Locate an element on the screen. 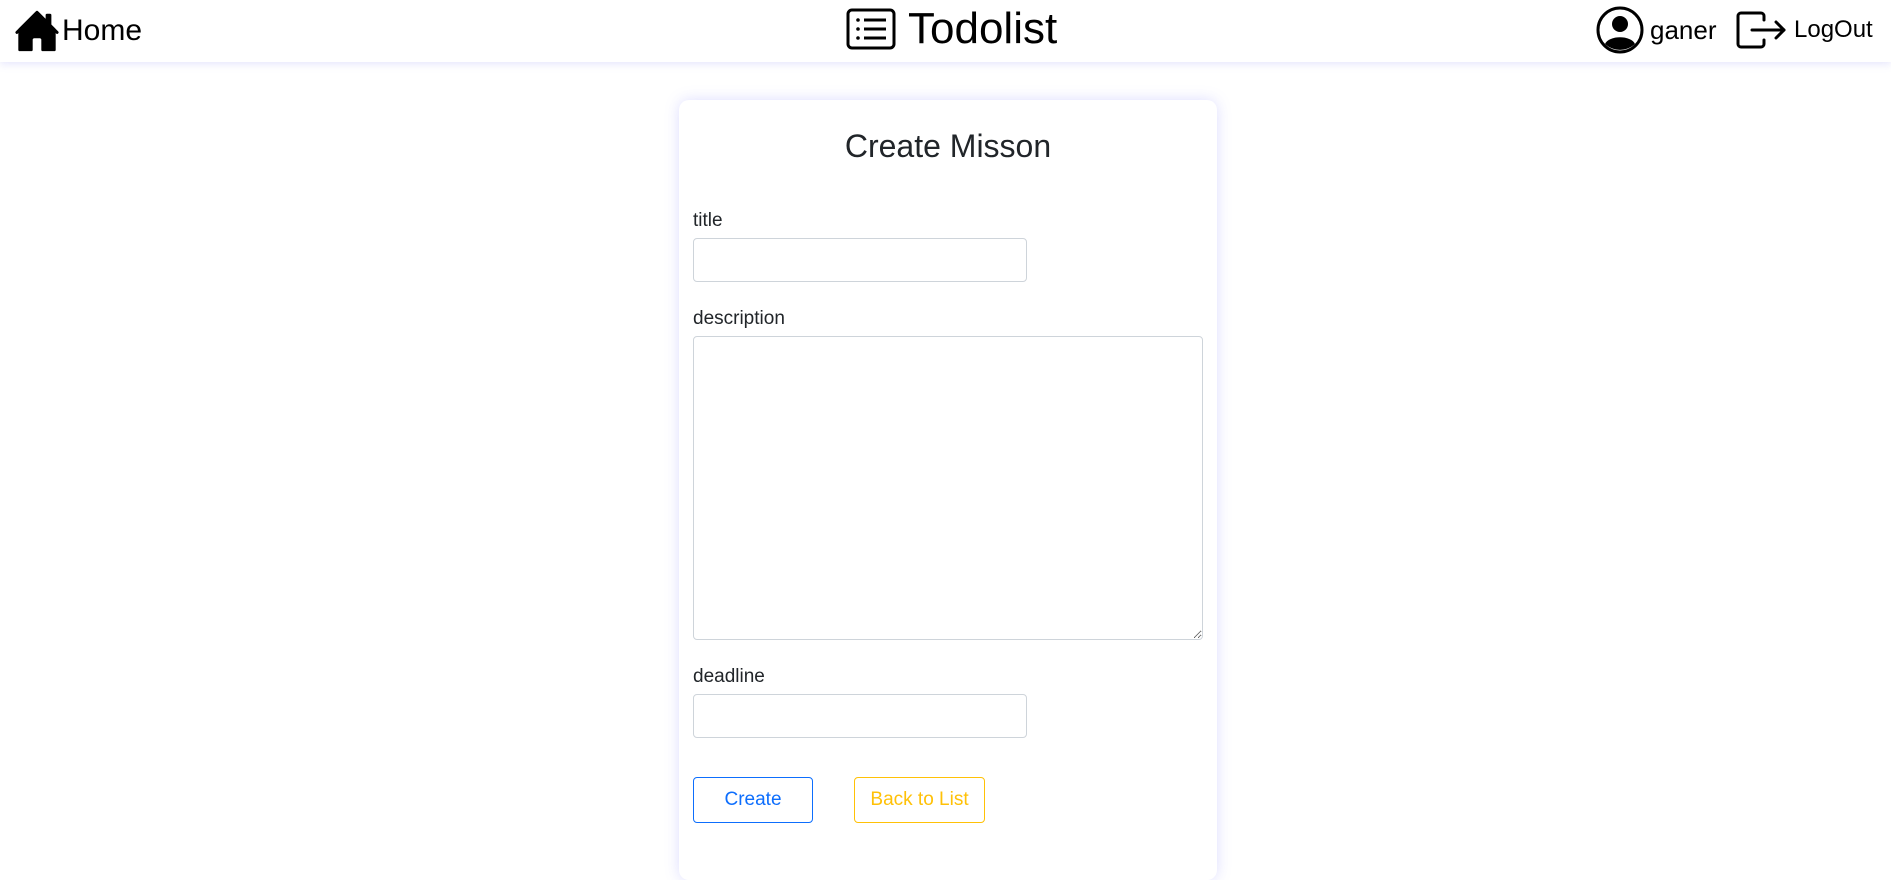 Image resolution: width=1891 pixels, height=880 pixels. home-link: Home is located at coordinates (78, 31).